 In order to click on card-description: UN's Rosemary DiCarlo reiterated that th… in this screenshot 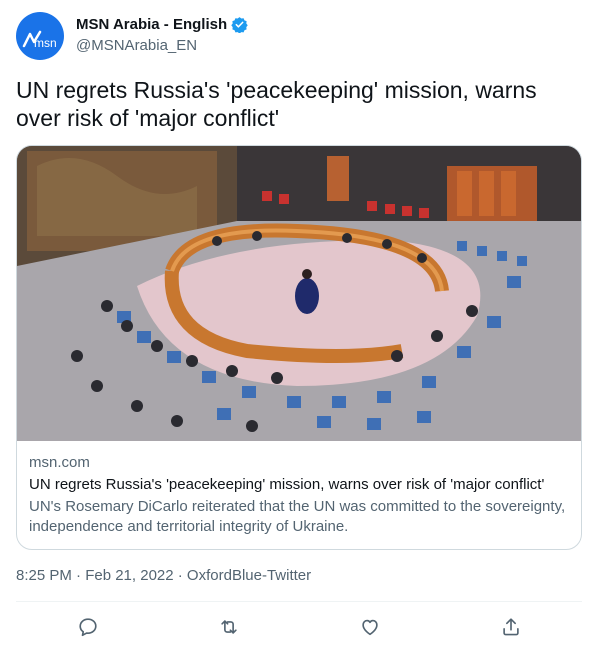, I will do `click(297, 516)`.